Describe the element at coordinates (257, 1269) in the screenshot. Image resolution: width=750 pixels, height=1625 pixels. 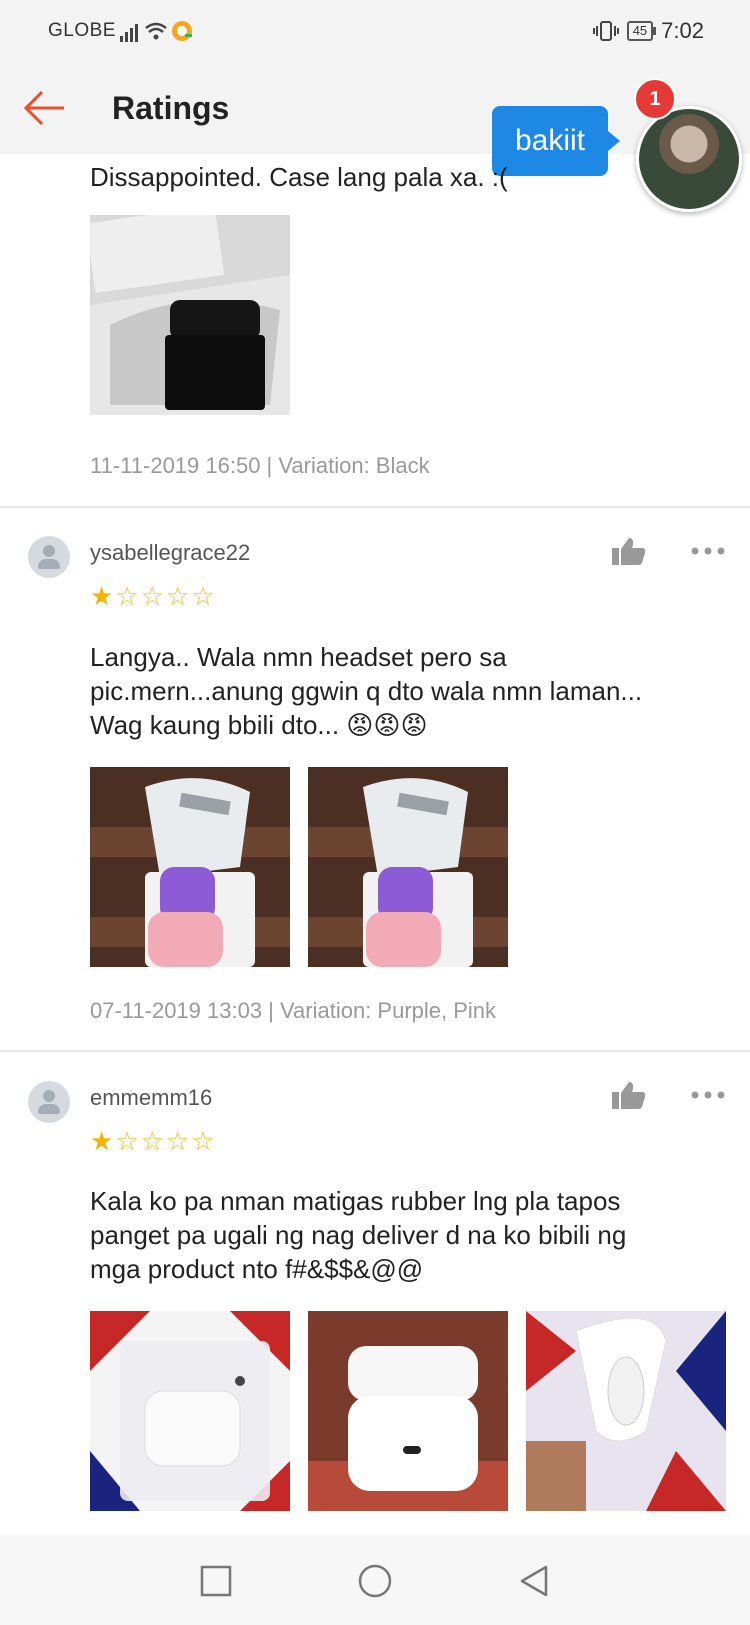
I see `review-text-line: mga product nto f#&$$&@@` at that location.